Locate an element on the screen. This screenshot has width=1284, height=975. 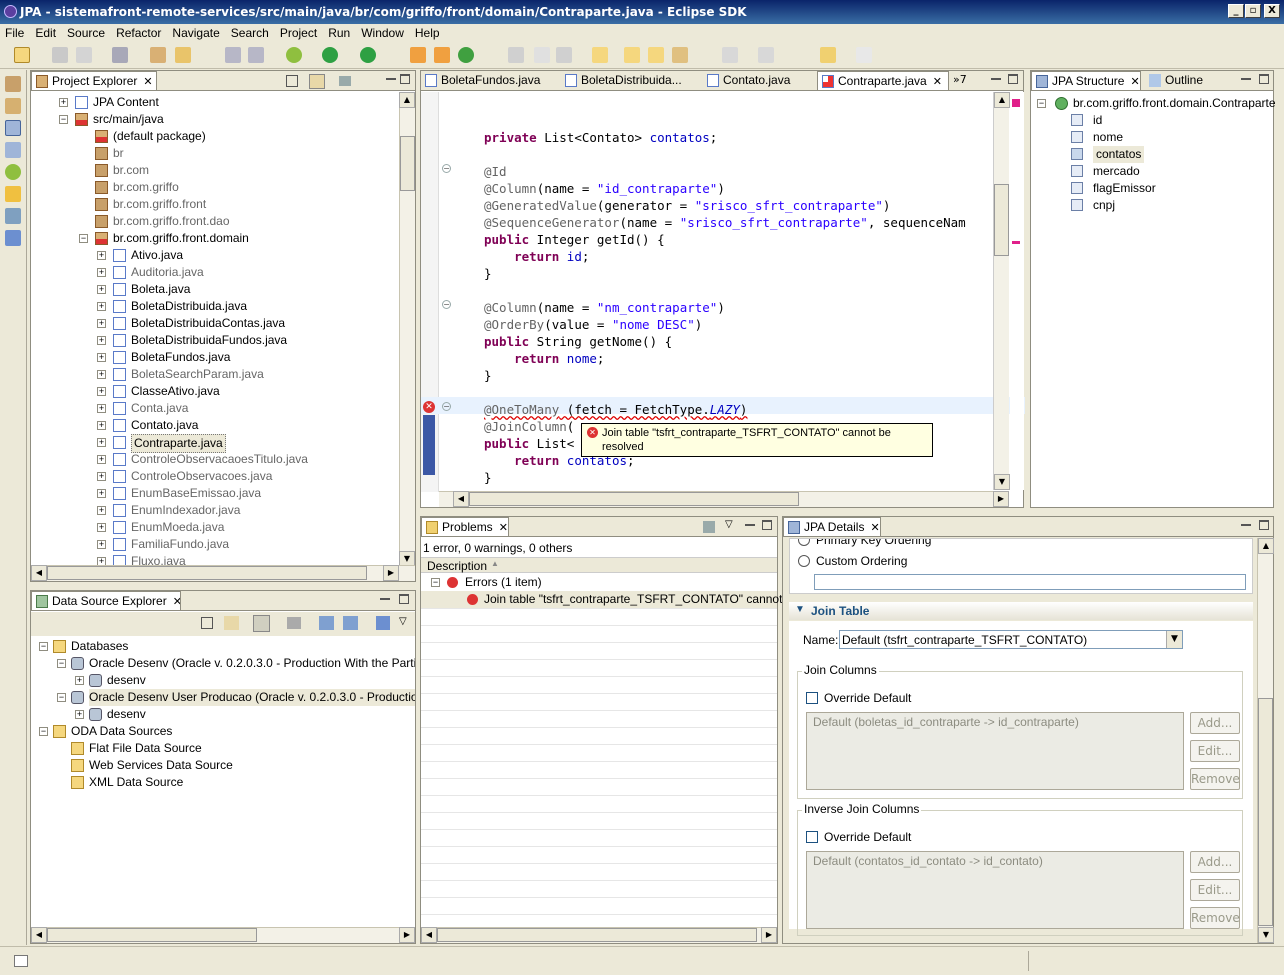
tree-item: + BoletaFundos.java is located at coordinates (211, 357).